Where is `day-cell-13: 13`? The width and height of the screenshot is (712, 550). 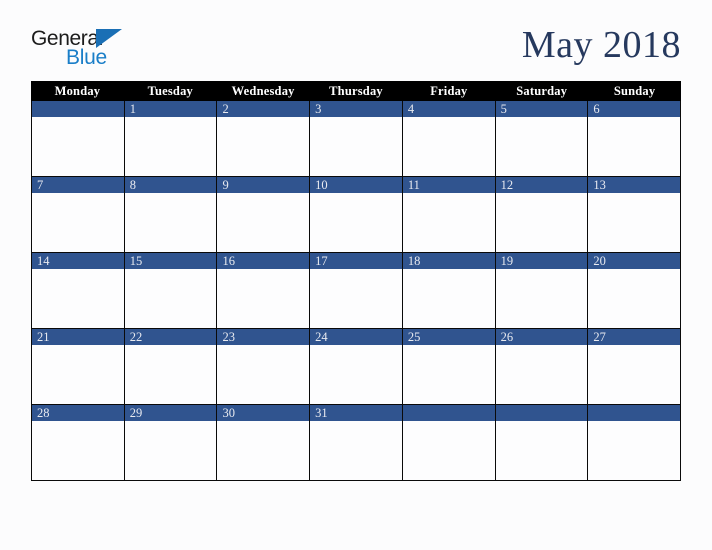
day-cell-13: 13 is located at coordinates (634, 215).